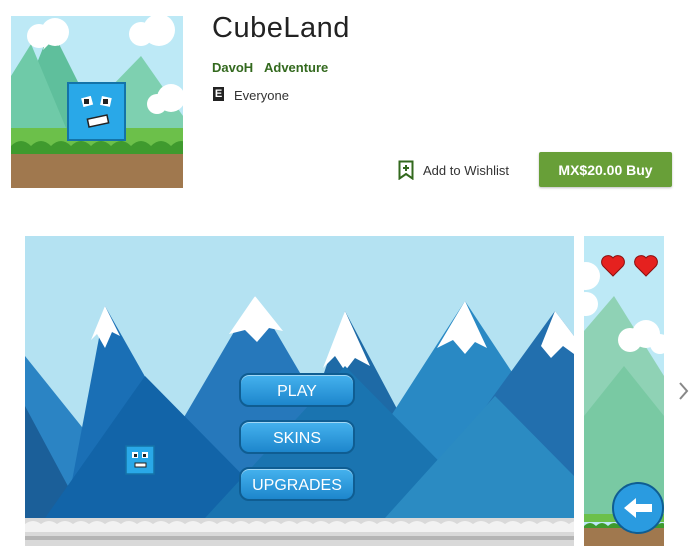  Describe the element at coordinates (296, 67) in the screenshot. I see `category-link: Adventure` at that location.